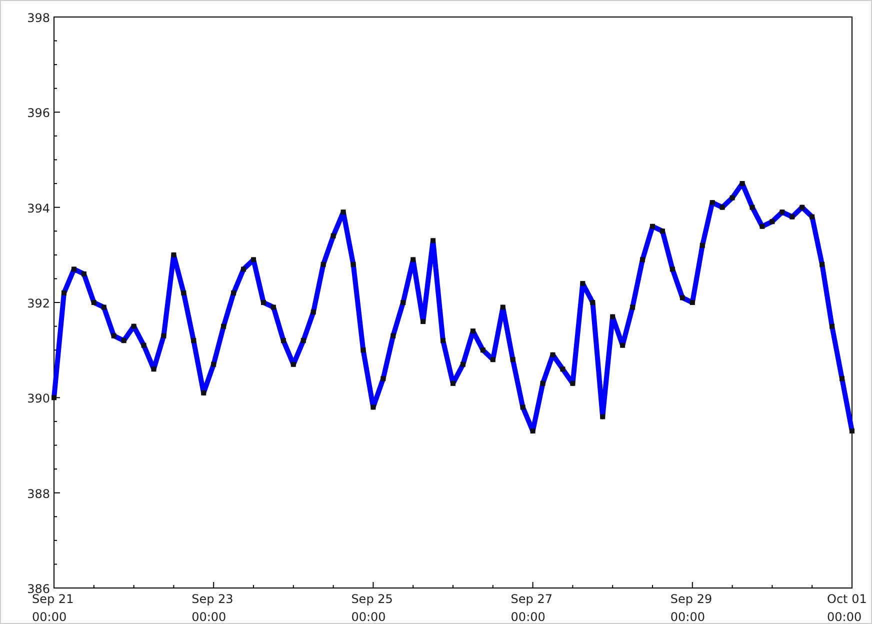 The image size is (872, 624). What do you see at coordinates (38, 208) in the screenshot?
I see `tick-label: 394` at bounding box center [38, 208].